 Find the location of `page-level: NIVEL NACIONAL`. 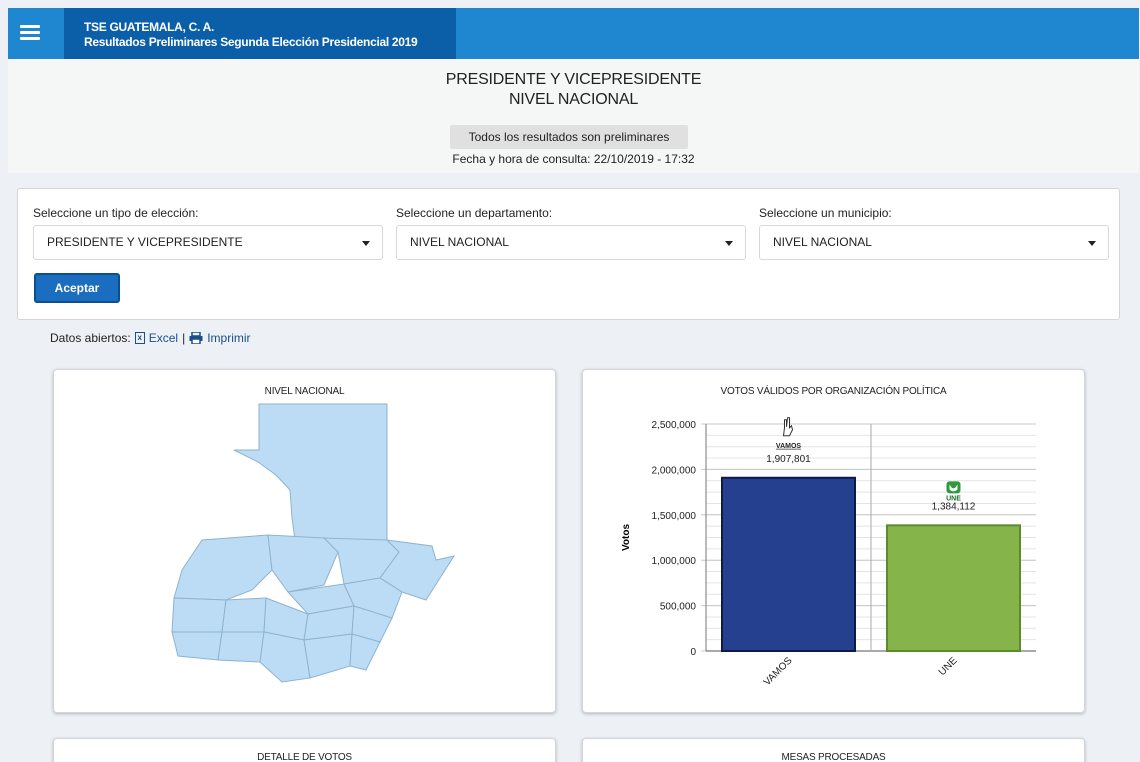

page-level: NIVEL NACIONAL is located at coordinates (573, 99).